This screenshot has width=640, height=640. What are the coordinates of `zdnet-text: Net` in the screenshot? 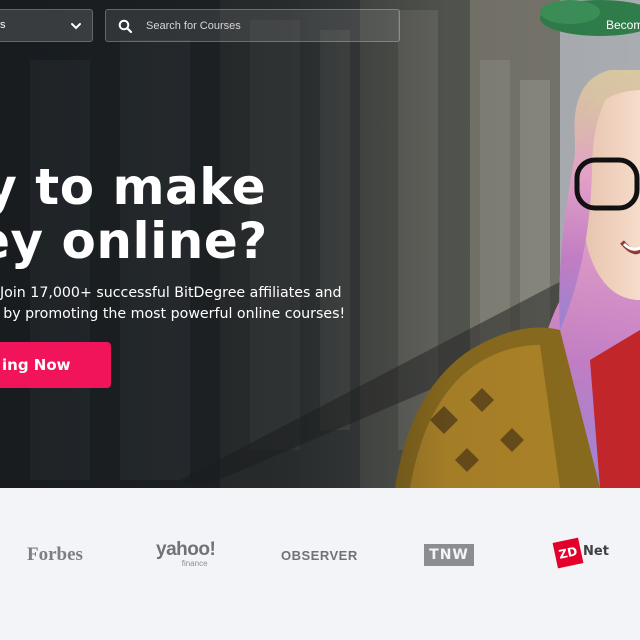 It's located at (596, 551).